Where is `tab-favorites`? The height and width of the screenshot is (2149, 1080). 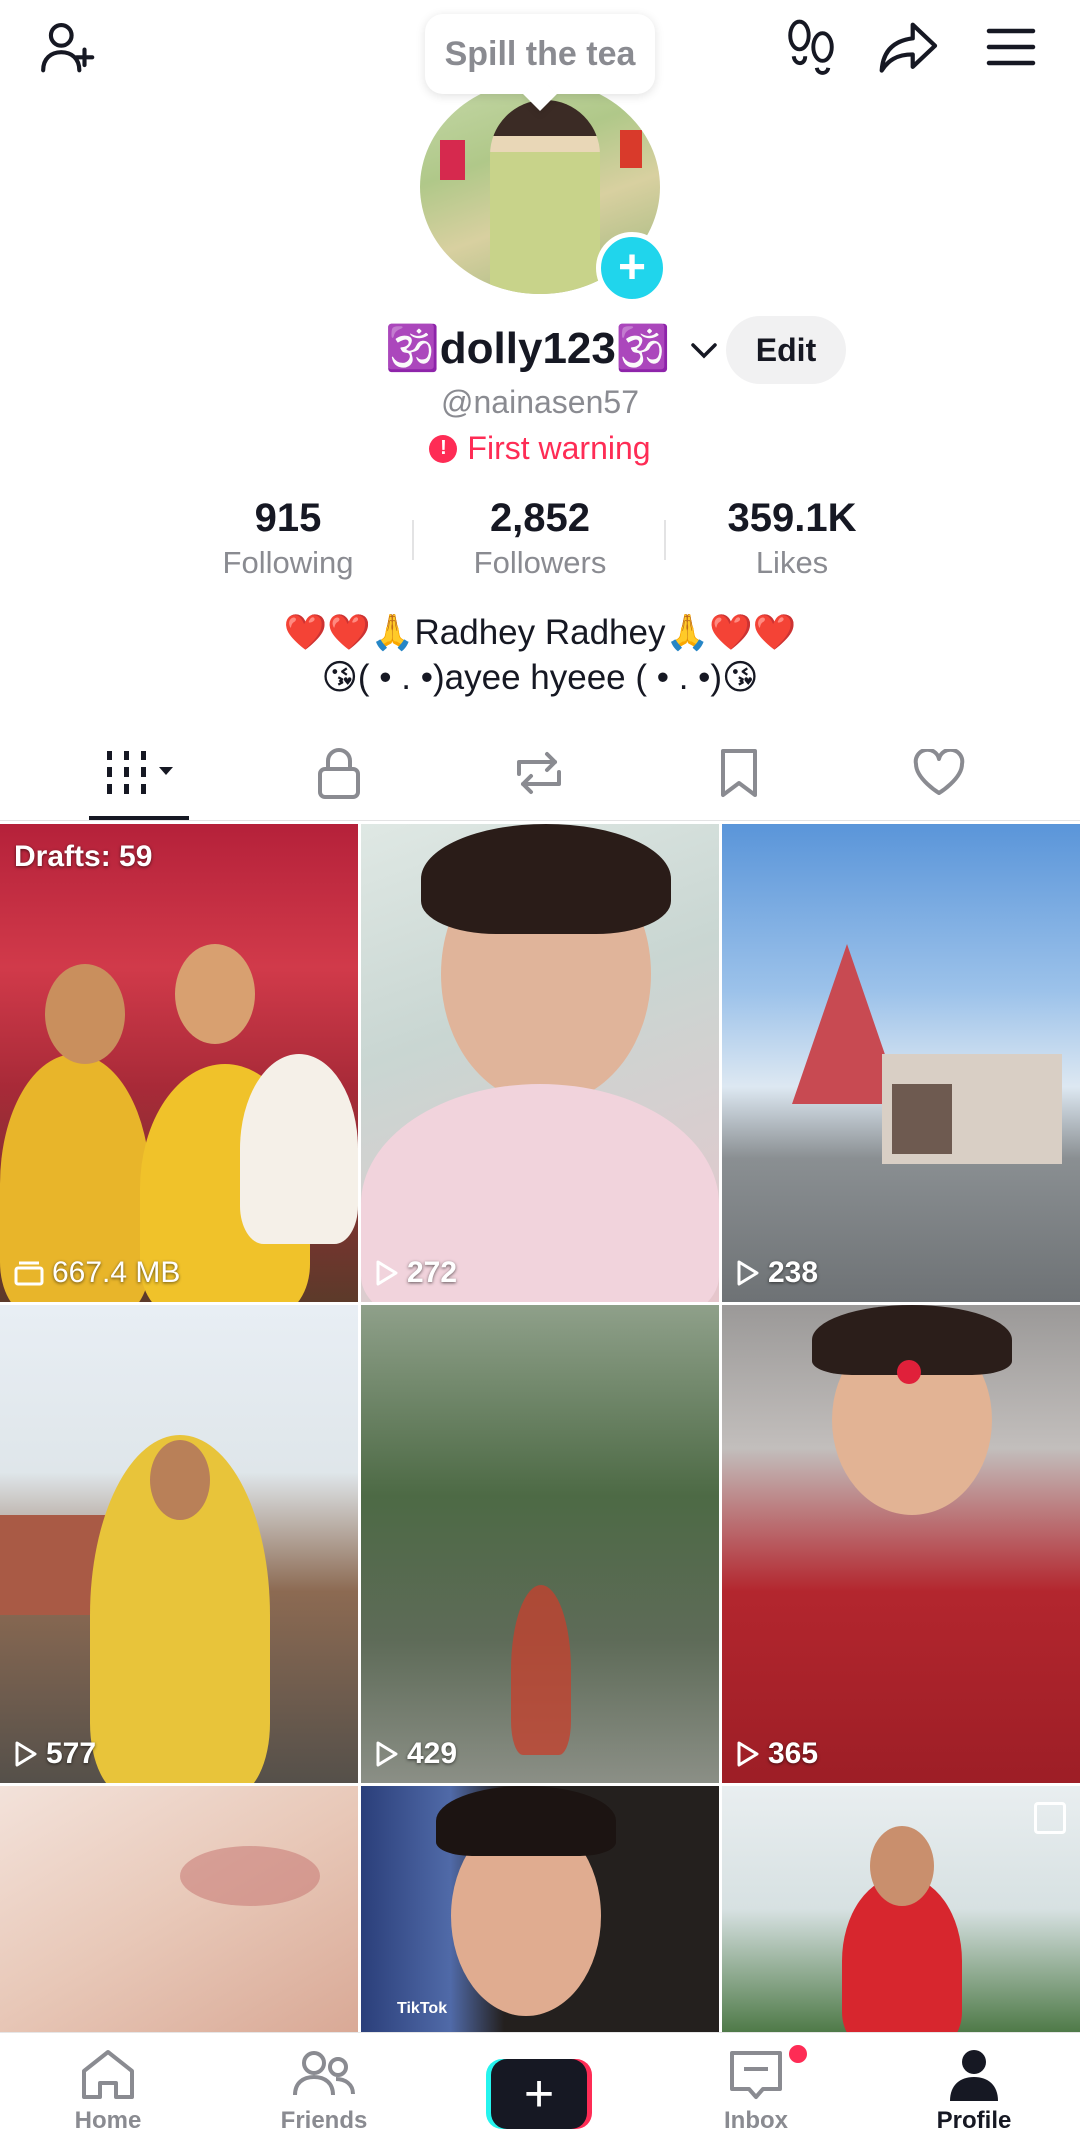 tab-favorites is located at coordinates (739, 773).